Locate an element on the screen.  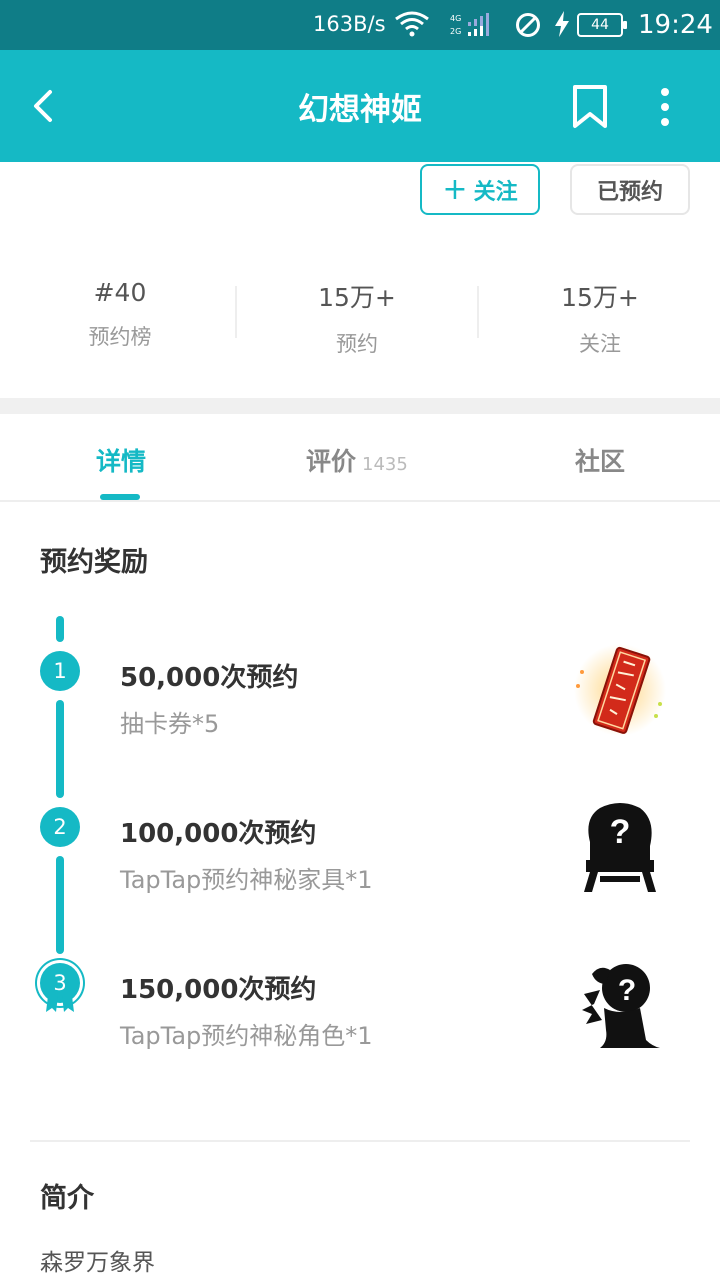
battery-level: 44 is located at coordinates (600, 25).